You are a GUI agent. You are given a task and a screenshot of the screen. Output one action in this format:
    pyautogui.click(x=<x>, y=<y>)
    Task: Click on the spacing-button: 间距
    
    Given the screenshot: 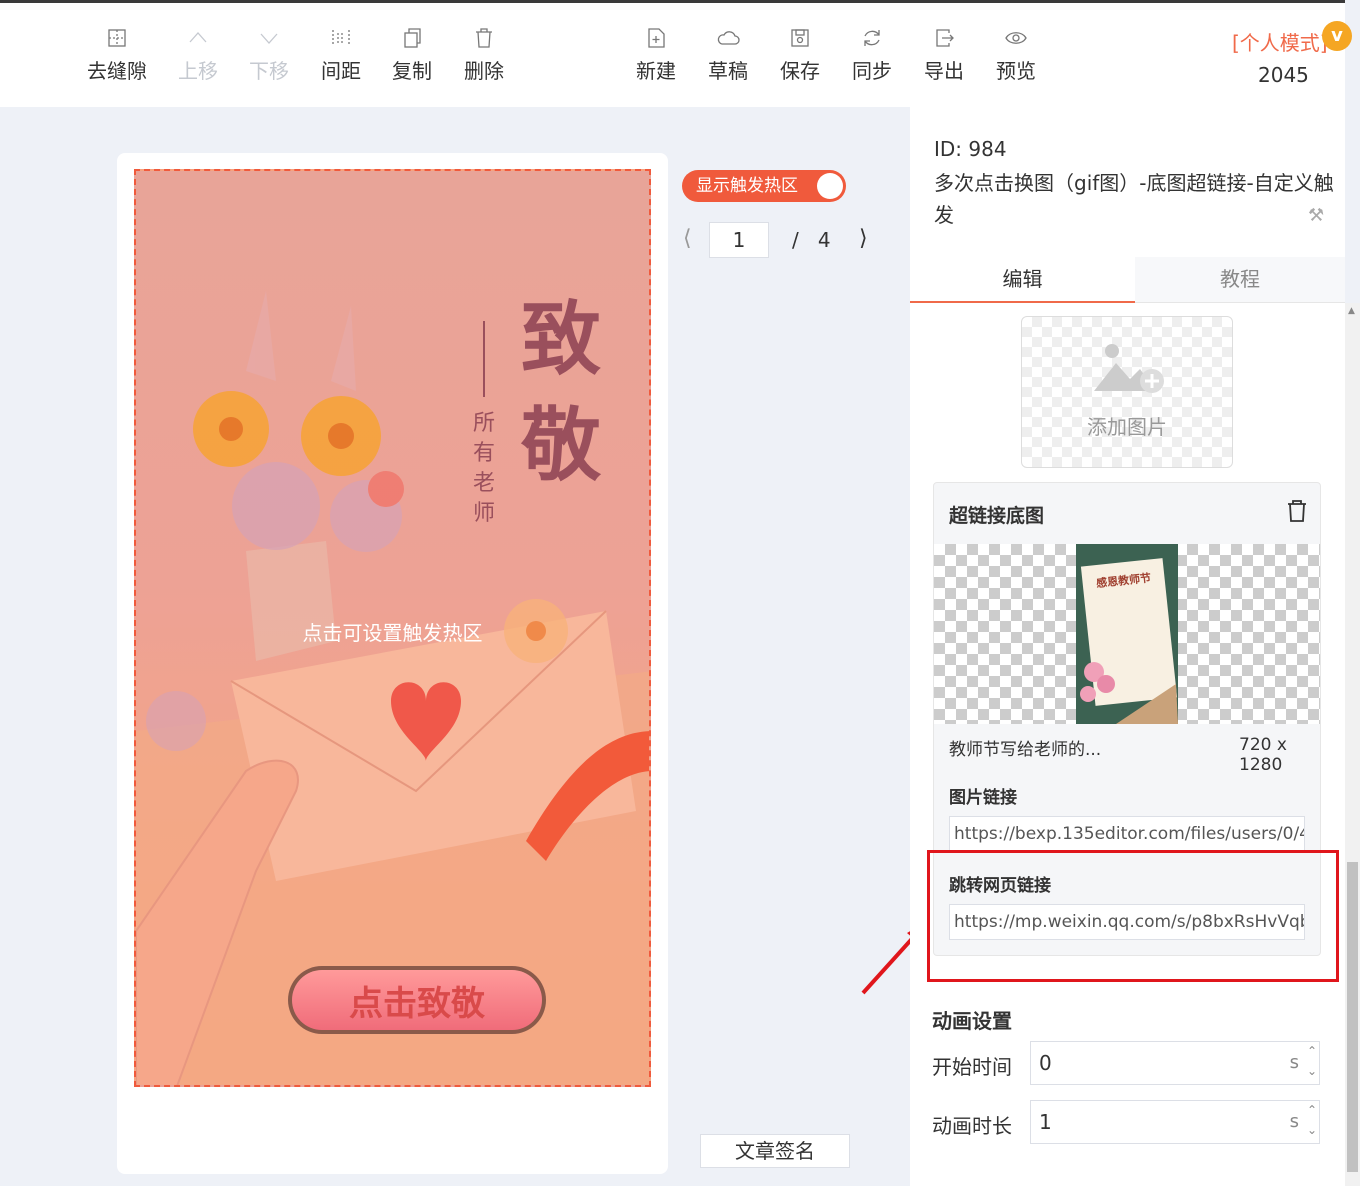 What is the action you would take?
    pyautogui.click(x=341, y=53)
    